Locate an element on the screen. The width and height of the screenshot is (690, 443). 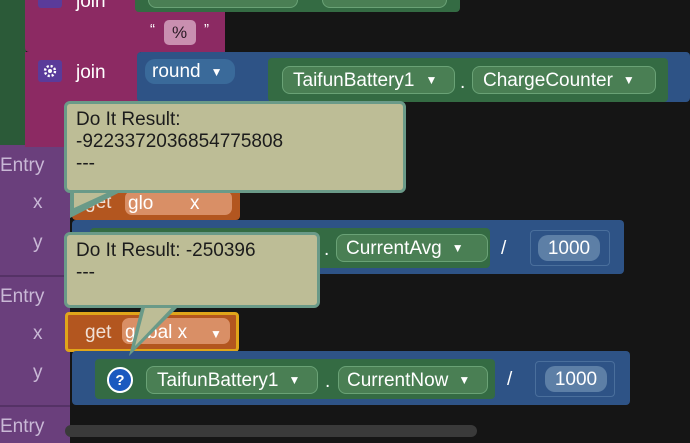
join2-component-dropdown: TaifunBattery1 ▼ is located at coordinates (368, 80).